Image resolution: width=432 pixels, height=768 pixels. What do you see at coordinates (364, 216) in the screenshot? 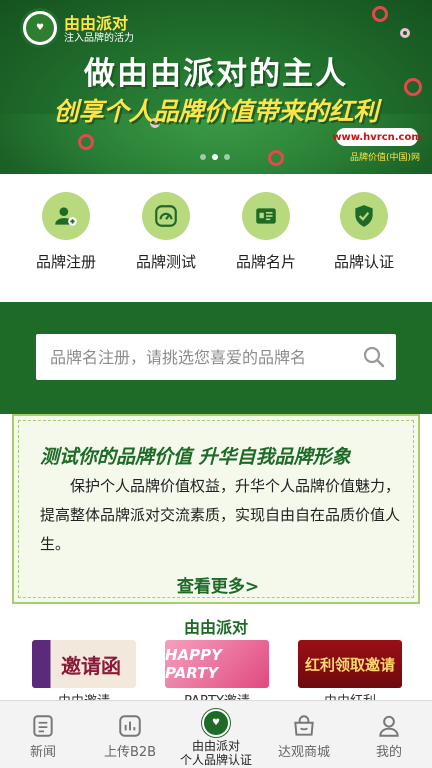
I see `shield-check-icon` at bounding box center [364, 216].